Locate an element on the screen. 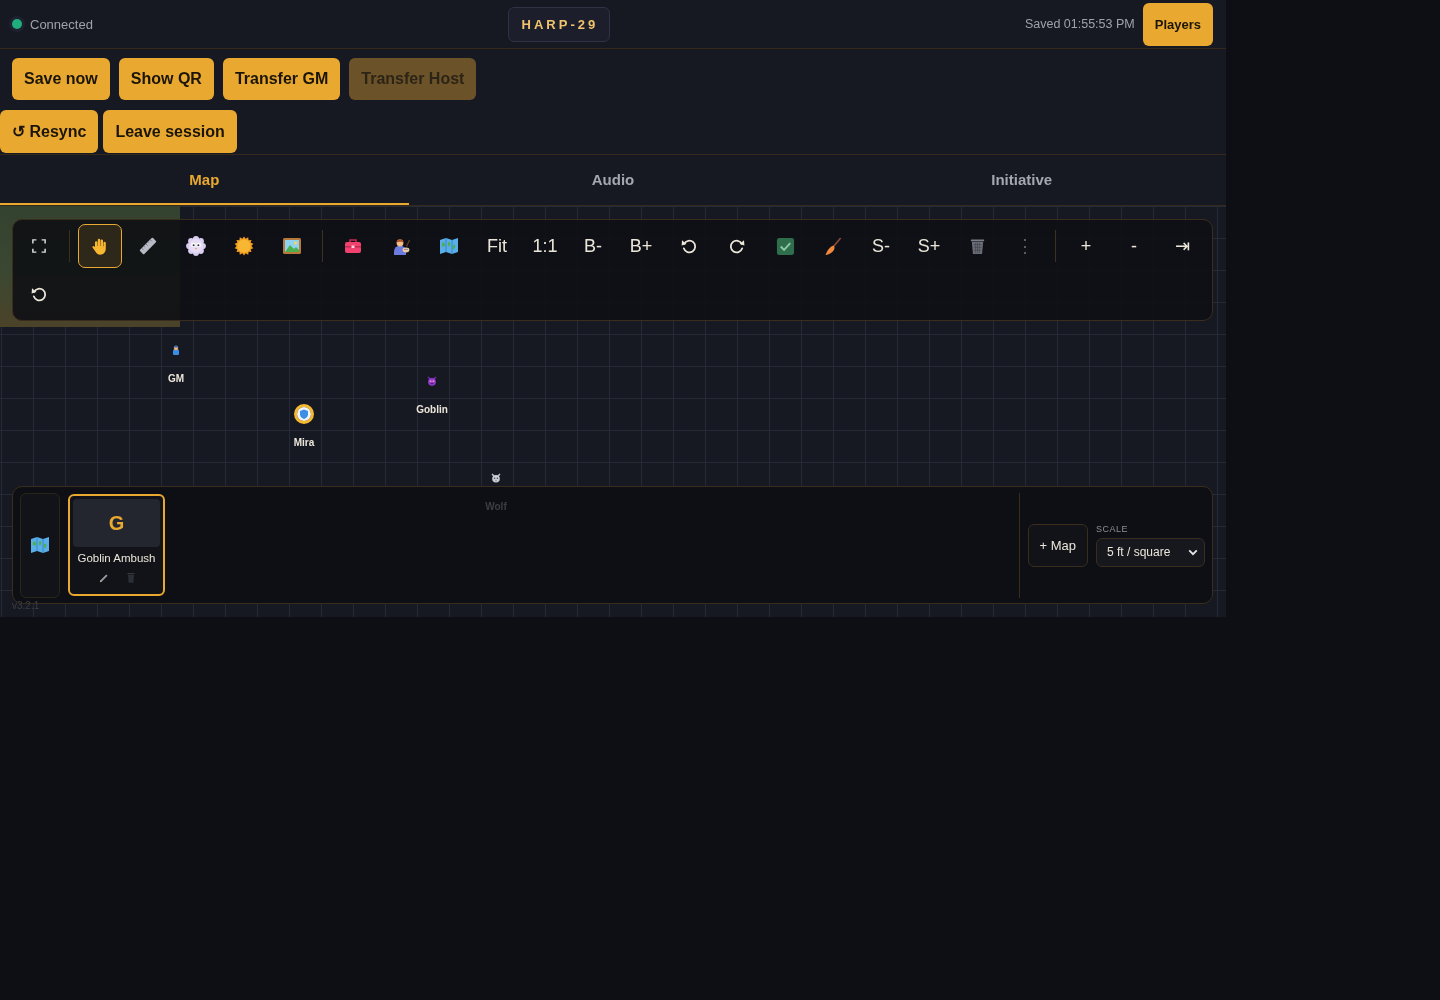 The height and width of the screenshot is (1000, 1440). token-label: GM is located at coordinates (176, 378).